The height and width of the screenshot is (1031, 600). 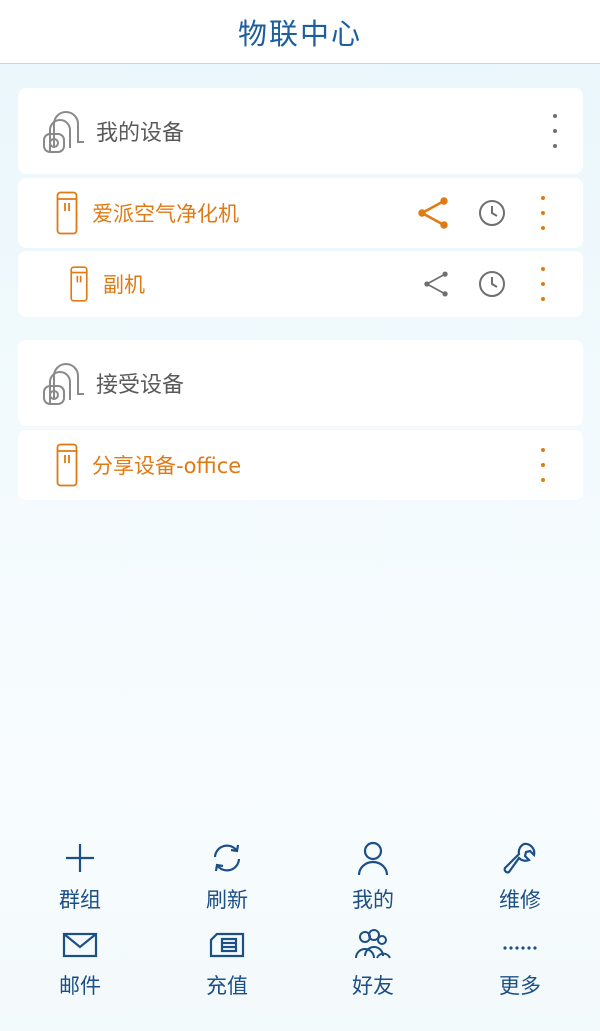 I want to click on menu-item-more: 更多, so click(x=520, y=966).